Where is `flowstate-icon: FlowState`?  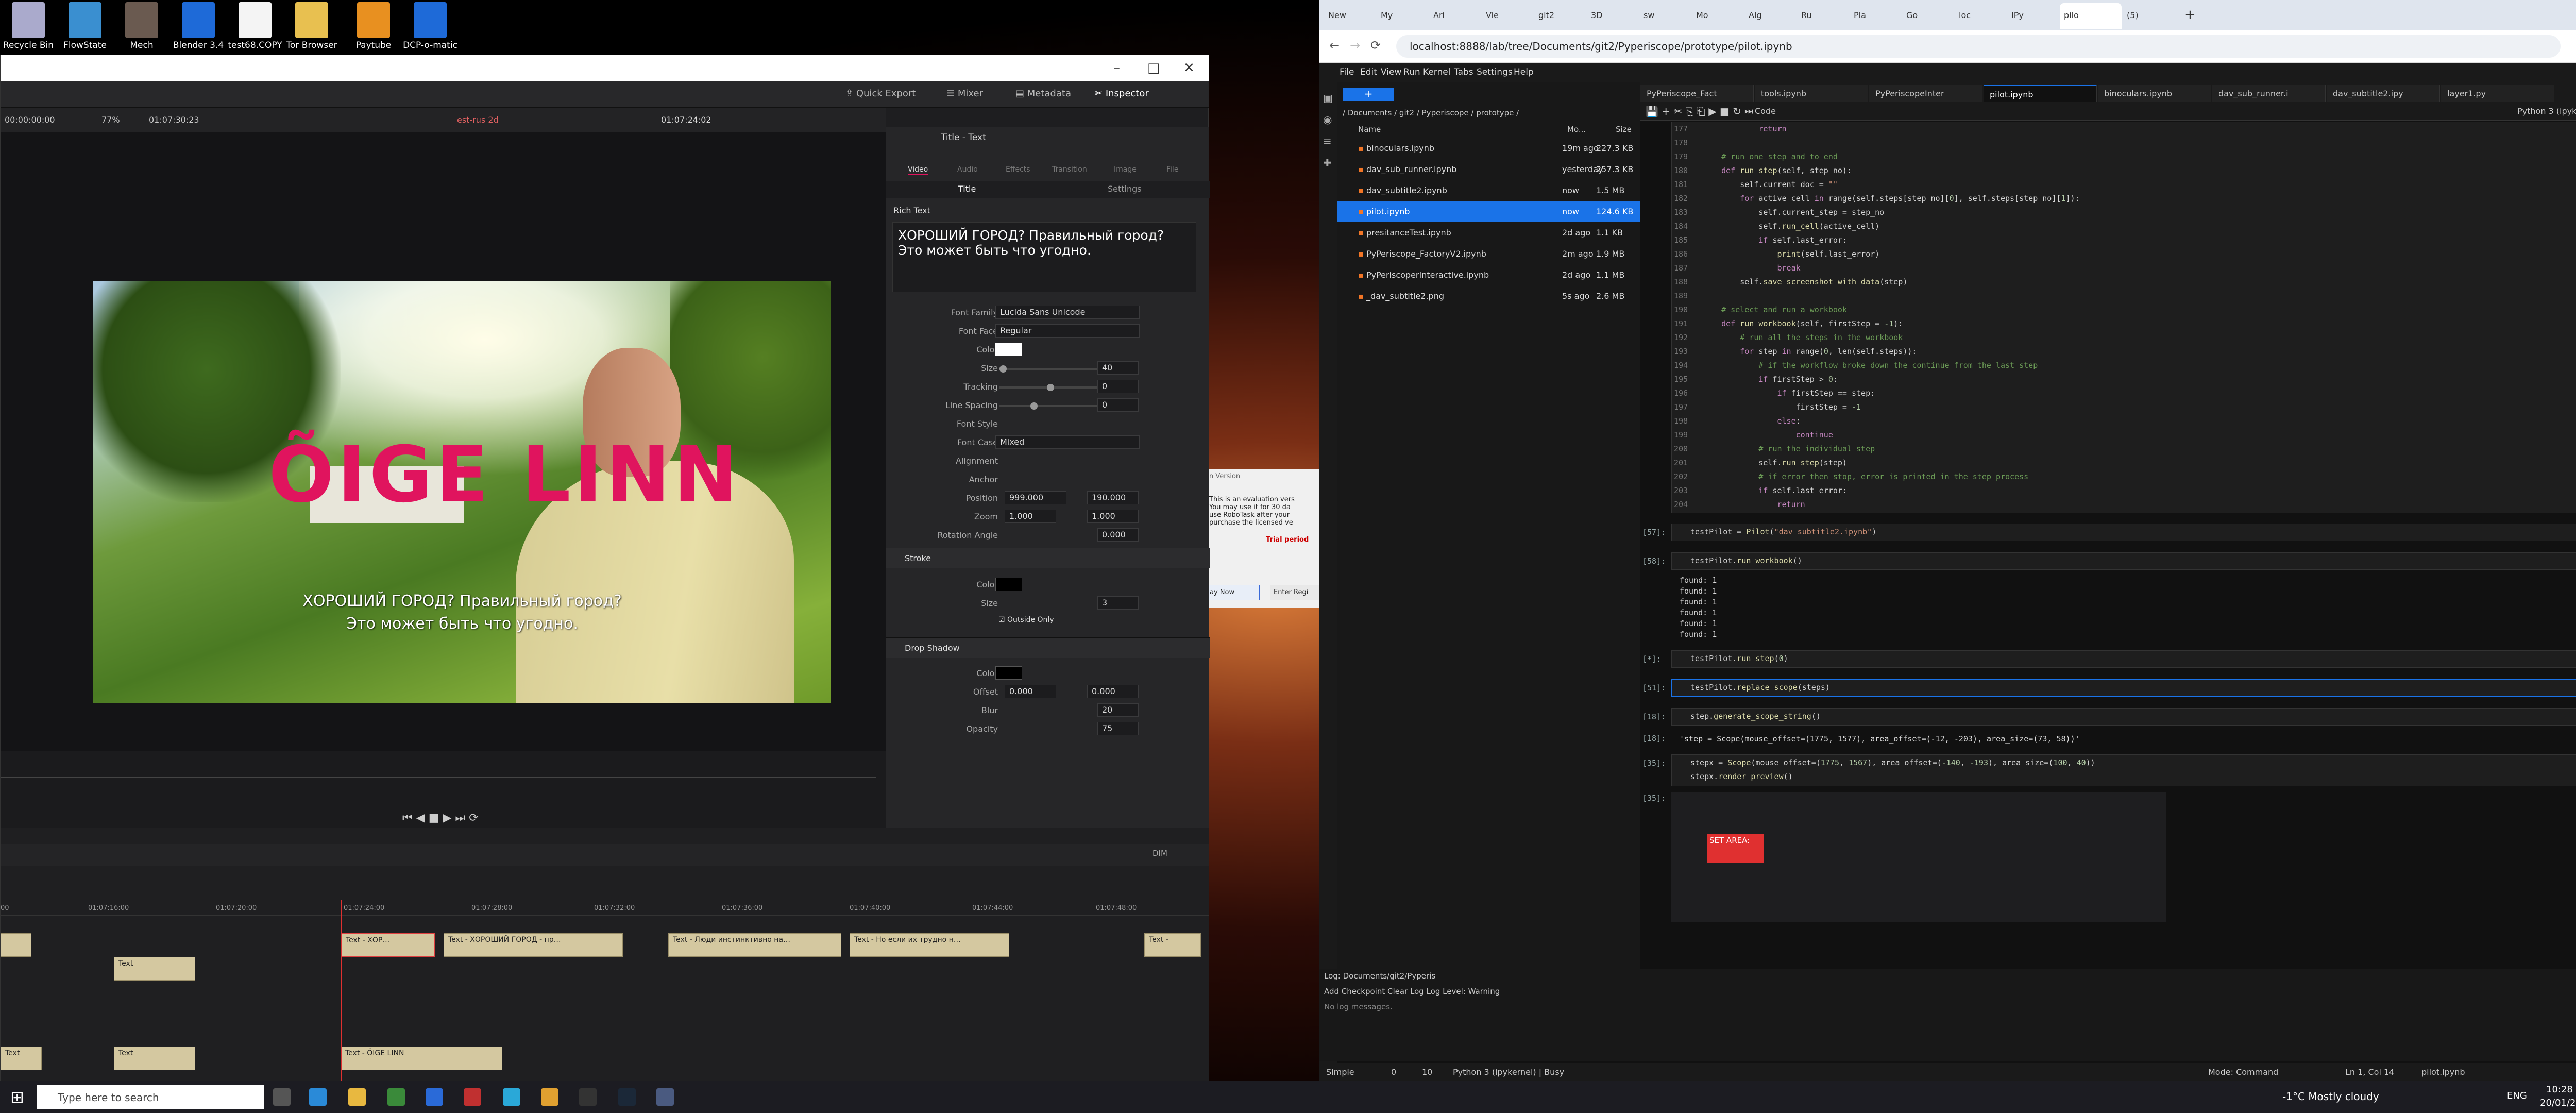
flowstate-icon: FlowState is located at coordinates (85, 26).